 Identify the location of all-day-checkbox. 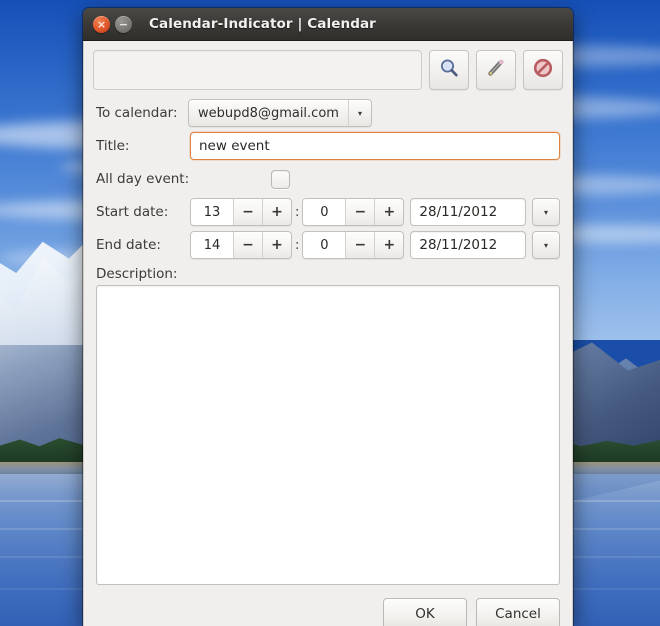
(280, 179).